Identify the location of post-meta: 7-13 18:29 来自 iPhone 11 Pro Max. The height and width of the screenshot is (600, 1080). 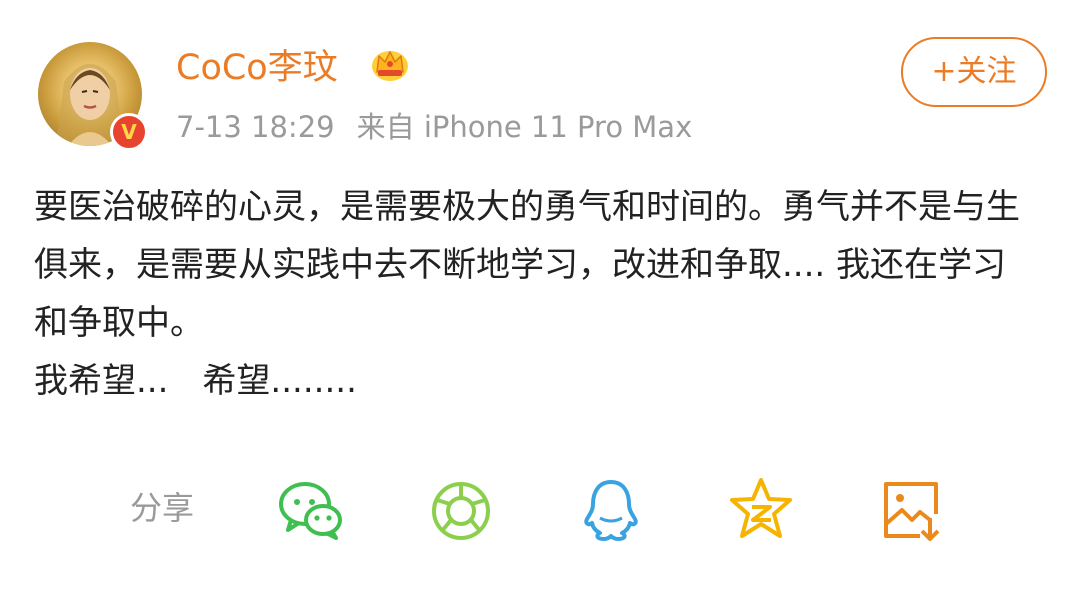
(434, 127).